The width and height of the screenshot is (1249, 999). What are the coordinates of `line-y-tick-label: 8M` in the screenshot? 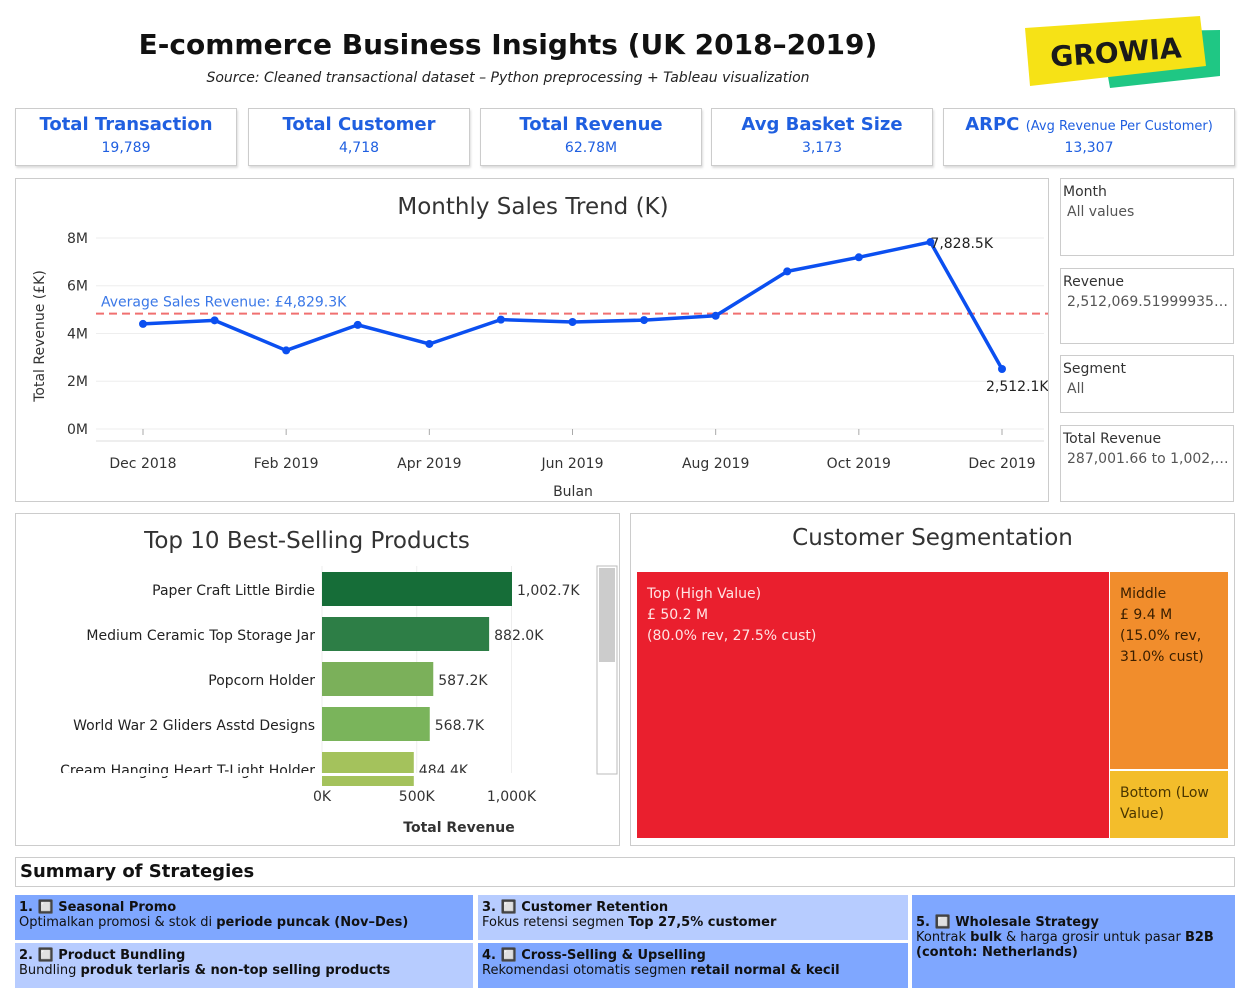 It's located at (77, 239).